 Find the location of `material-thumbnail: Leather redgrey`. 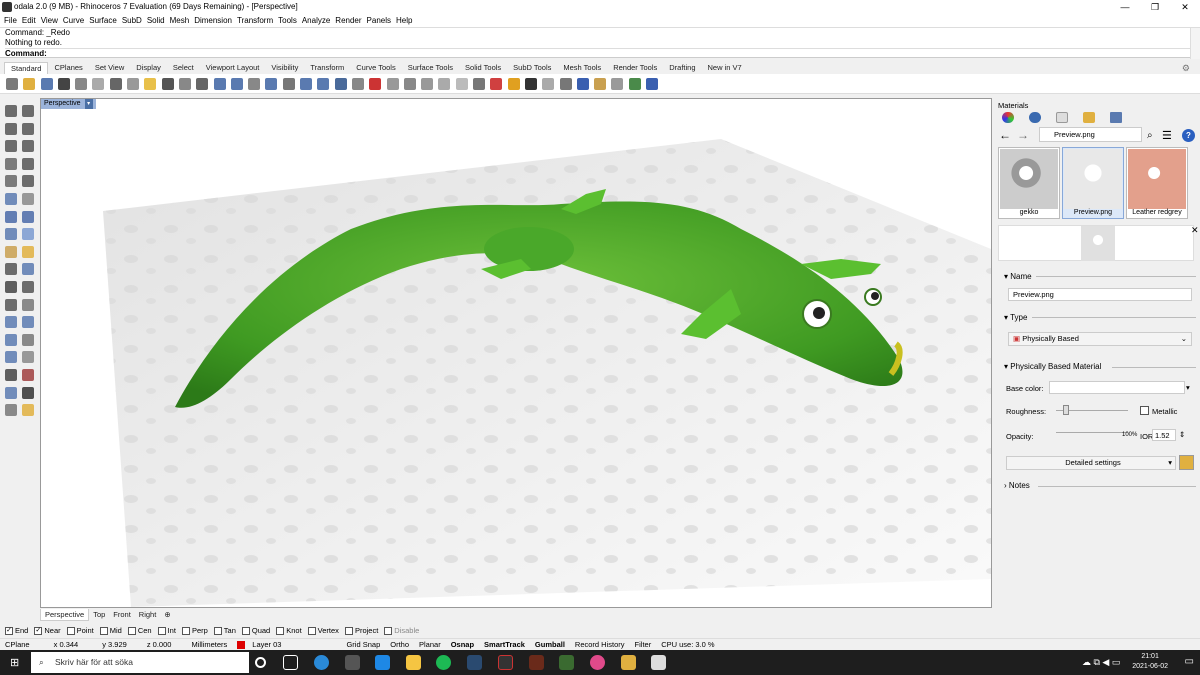

material-thumbnail: Leather redgrey is located at coordinates (1157, 183).